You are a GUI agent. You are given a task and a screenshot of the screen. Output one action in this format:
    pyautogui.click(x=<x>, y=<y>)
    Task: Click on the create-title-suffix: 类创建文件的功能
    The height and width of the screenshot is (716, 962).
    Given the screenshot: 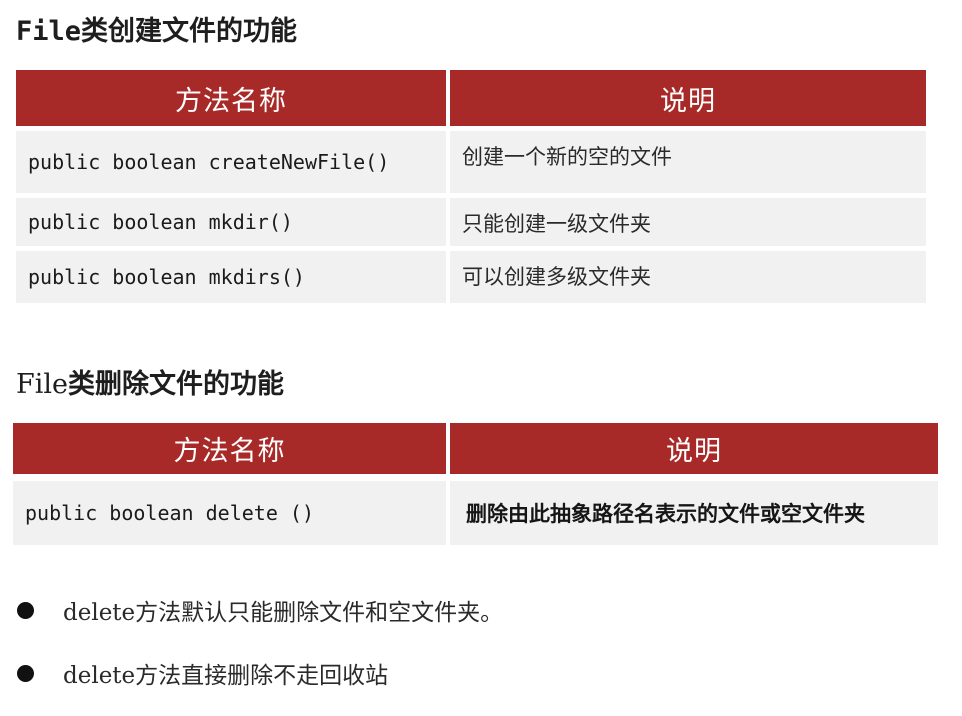 What is the action you would take?
    pyautogui.click(x=189, y=31)
    